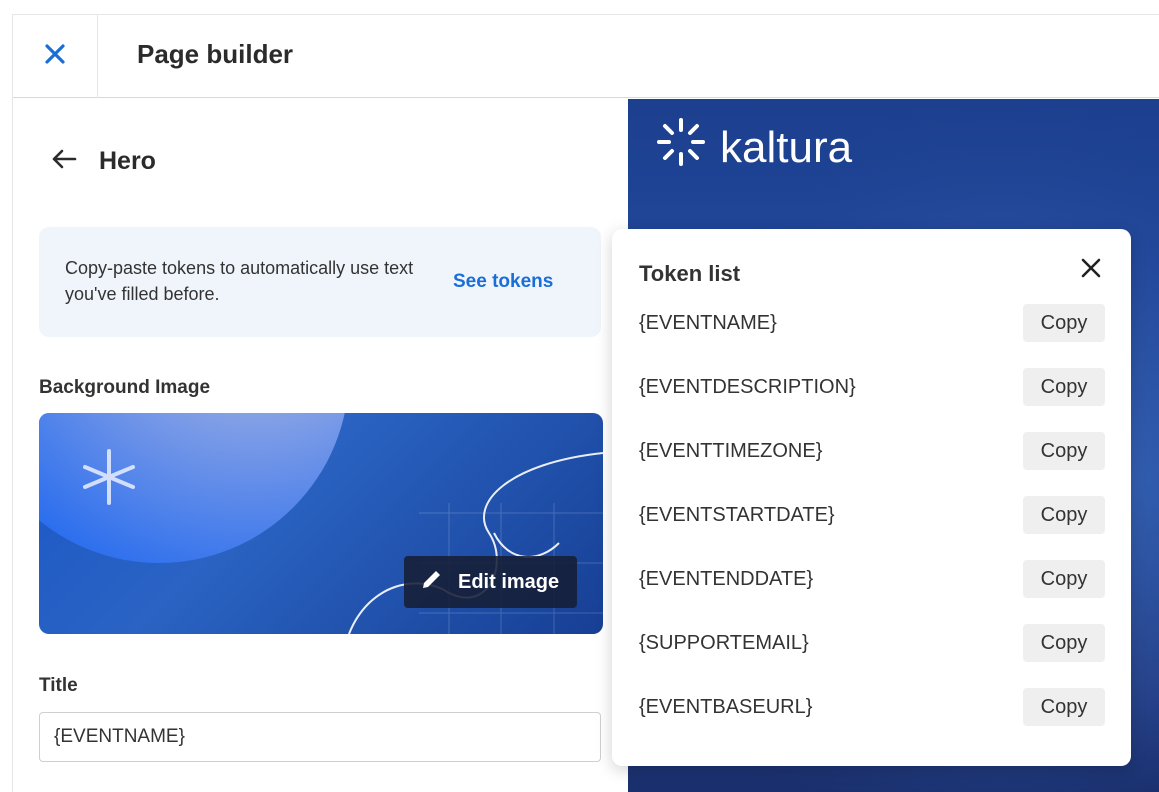 The height and width of the screenshot is (792, 1159). Describe the element at coordinates (737, 514) in the screenshot. I see `token-name: {EVENTSTARTDATE}` at that location.